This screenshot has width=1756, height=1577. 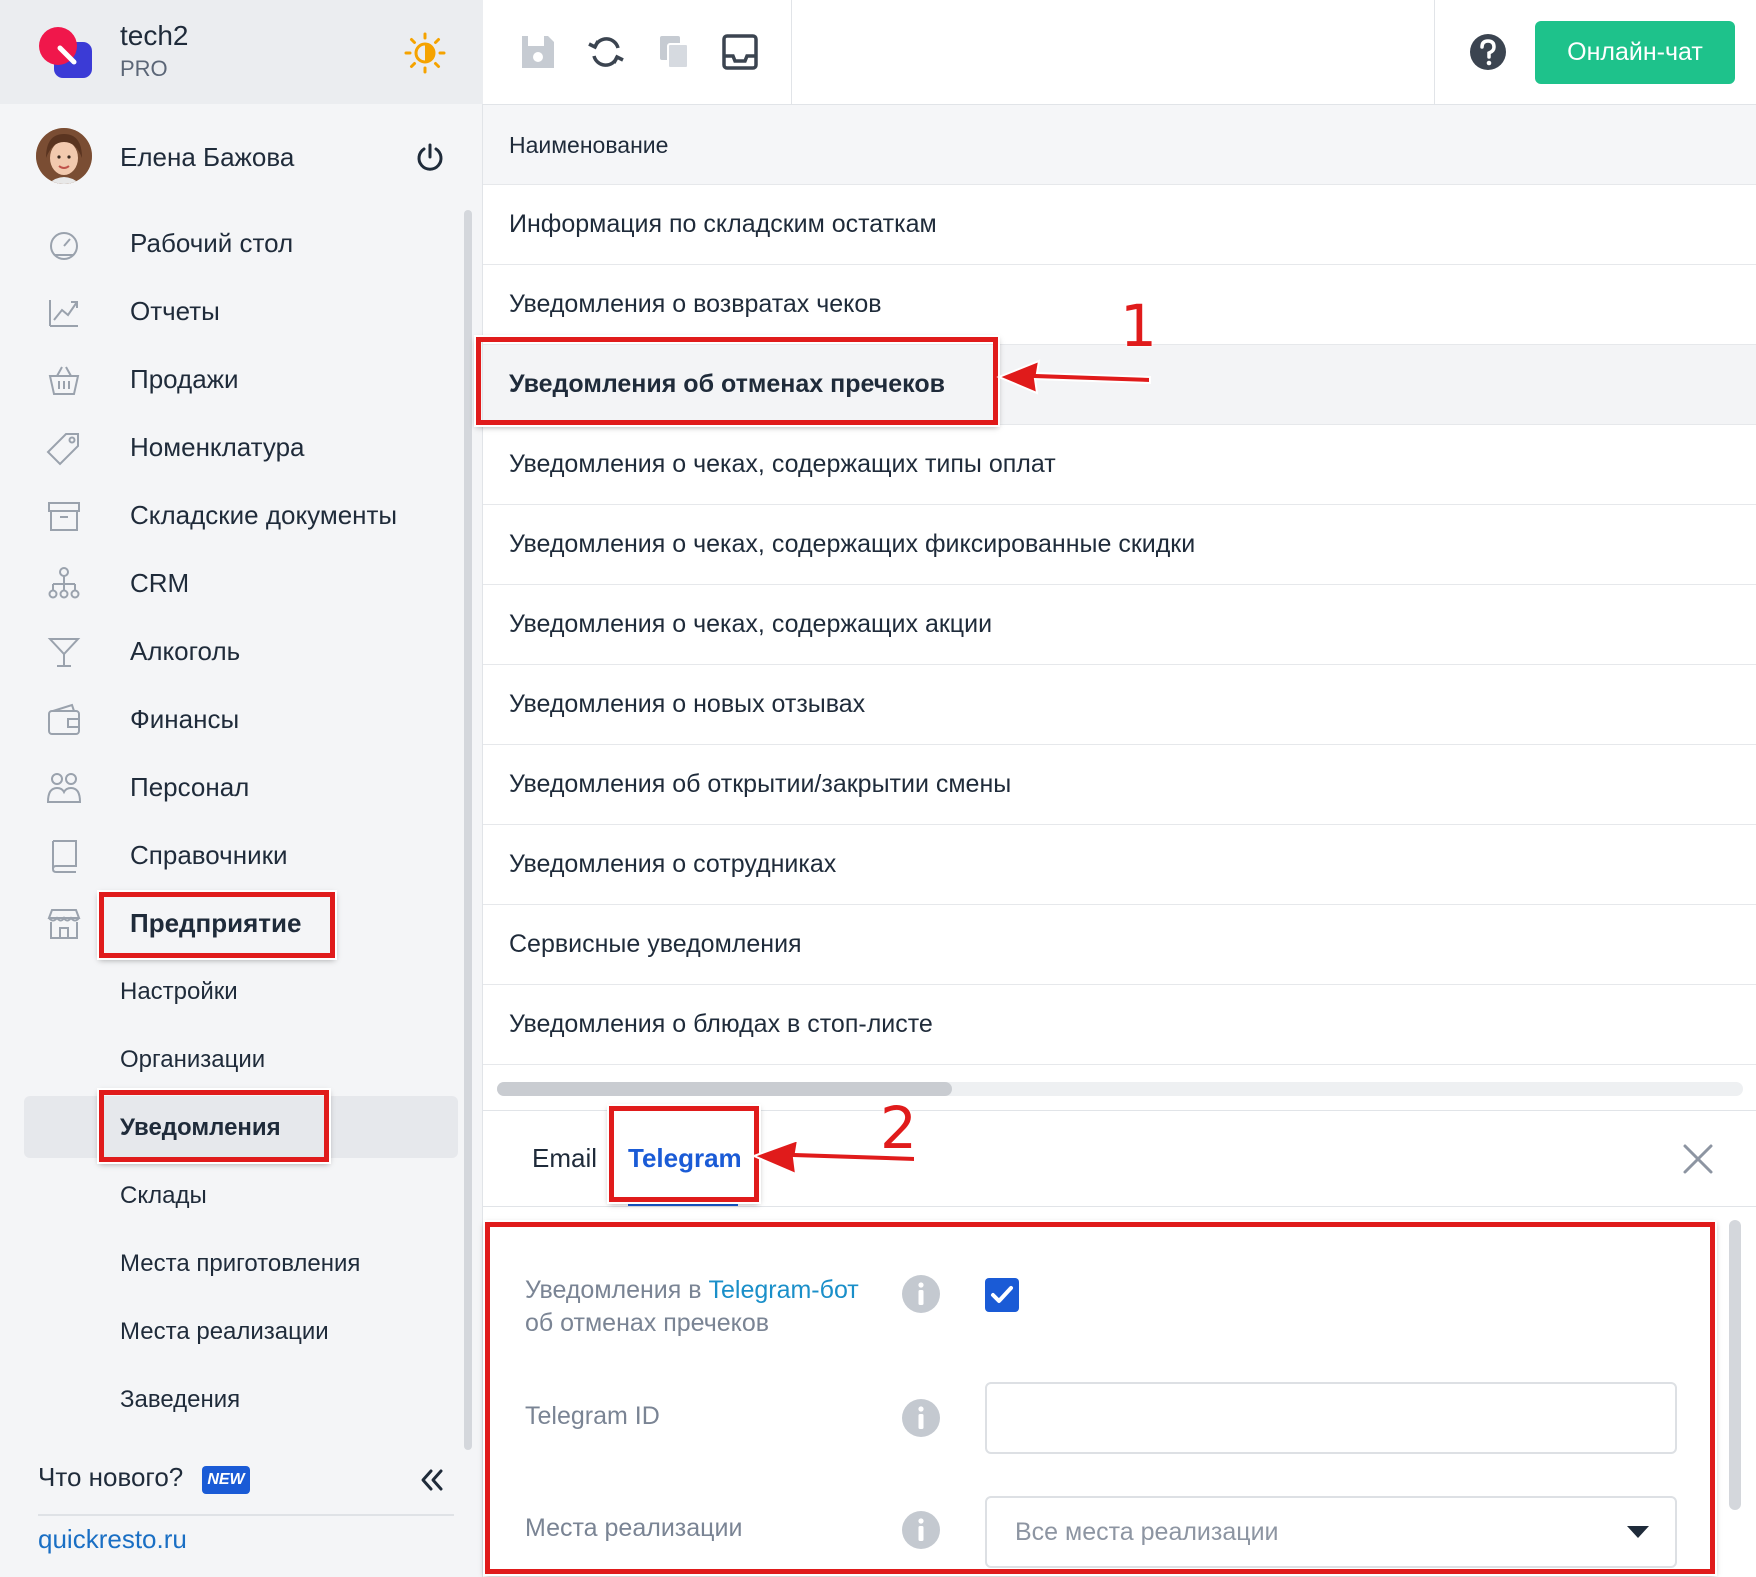 I want to click on sidebar-item-reports: Отчеты, so click(x=230, y=311).